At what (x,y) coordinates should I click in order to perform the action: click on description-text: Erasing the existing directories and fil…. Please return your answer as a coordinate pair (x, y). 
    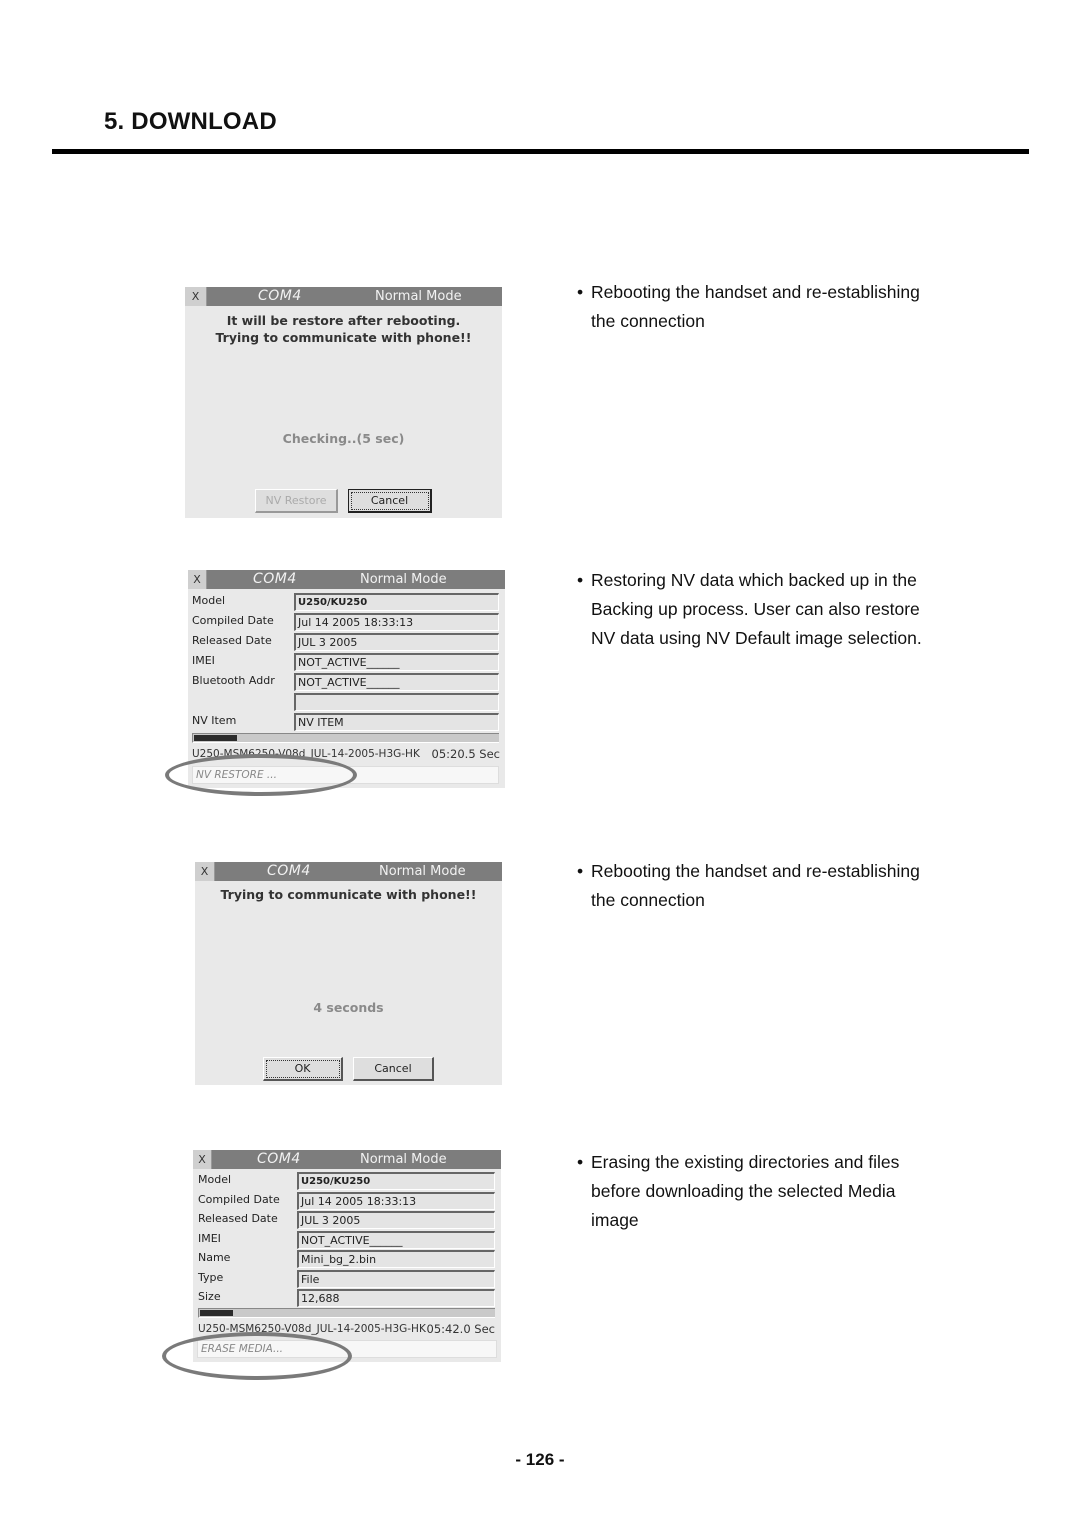
    Looking at the image, I should click on (745, 1191).